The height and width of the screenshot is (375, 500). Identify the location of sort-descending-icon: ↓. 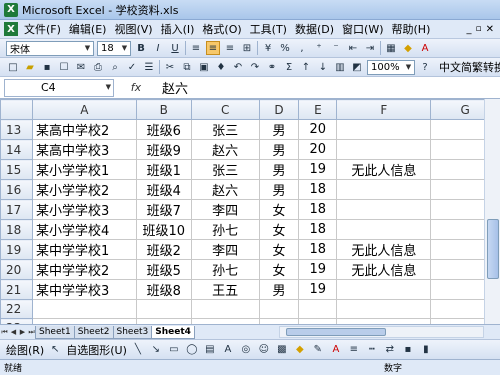
(323, 67).